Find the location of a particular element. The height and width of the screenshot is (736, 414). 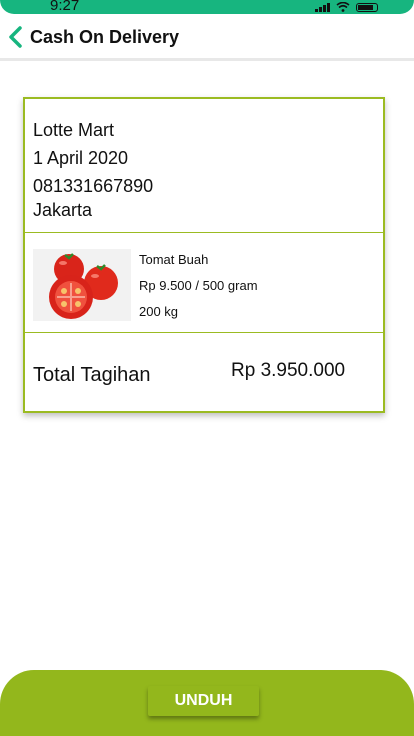

page-title: Cash On Delivery is located at coordinates (105, 37).